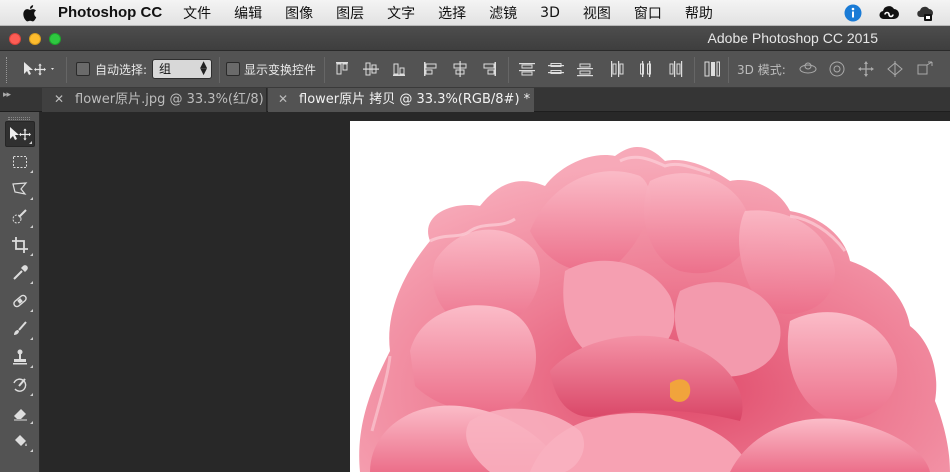  I want to click on menu-3d: 3D, so click(550, 13).